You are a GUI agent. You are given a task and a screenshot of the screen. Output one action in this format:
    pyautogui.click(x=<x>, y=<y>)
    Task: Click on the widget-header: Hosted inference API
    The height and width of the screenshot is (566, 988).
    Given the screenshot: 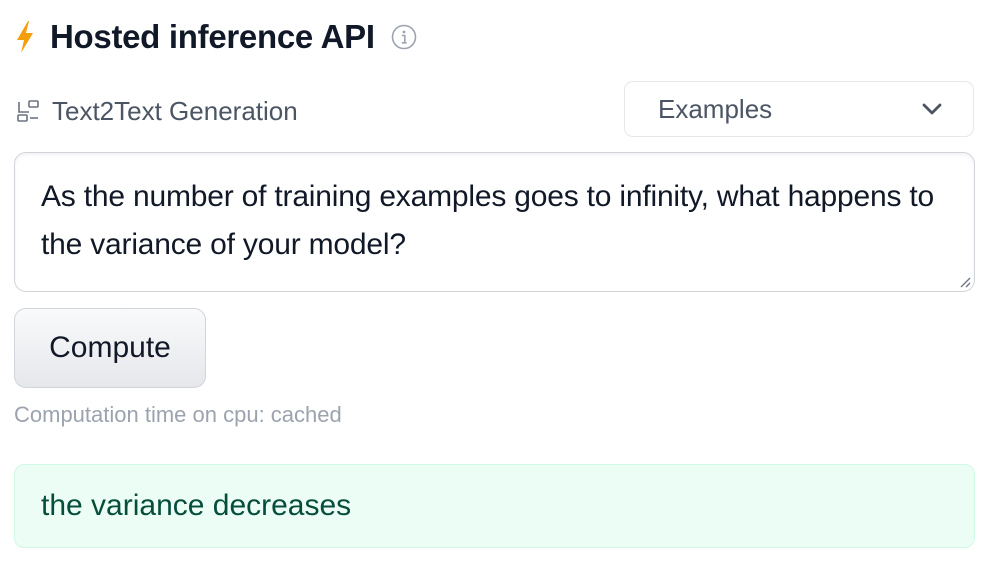 What is the action you would take?
    pyautogui.click(x=215, y=37)
    